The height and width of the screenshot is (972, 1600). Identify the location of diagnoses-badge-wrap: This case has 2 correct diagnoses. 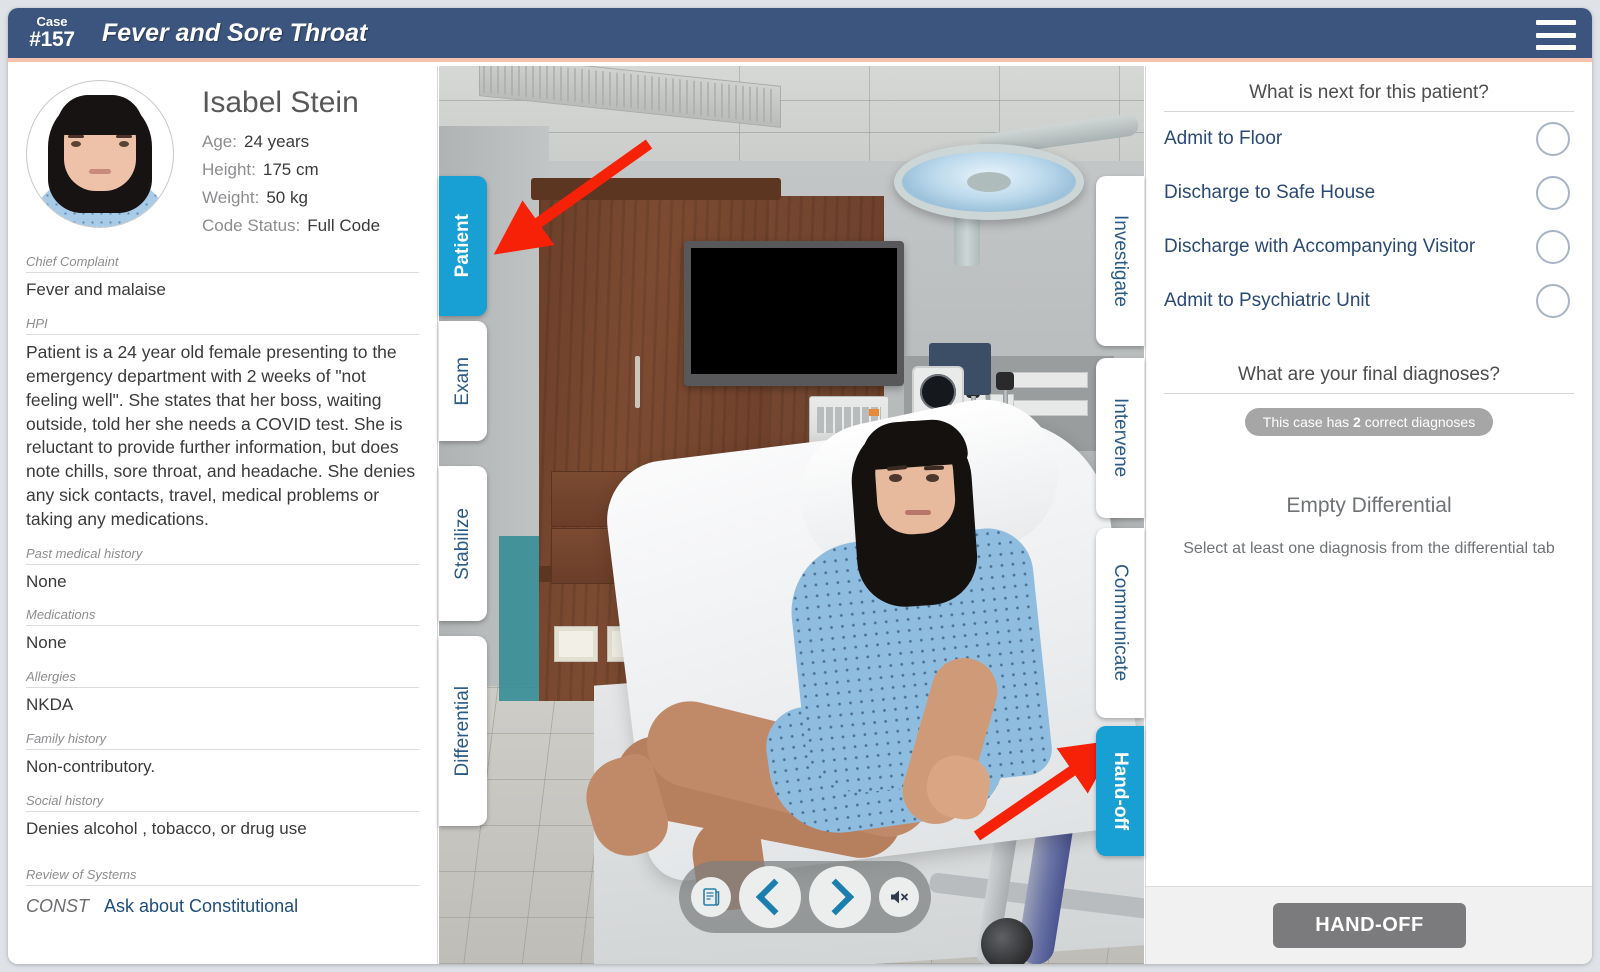
(1369, 422).